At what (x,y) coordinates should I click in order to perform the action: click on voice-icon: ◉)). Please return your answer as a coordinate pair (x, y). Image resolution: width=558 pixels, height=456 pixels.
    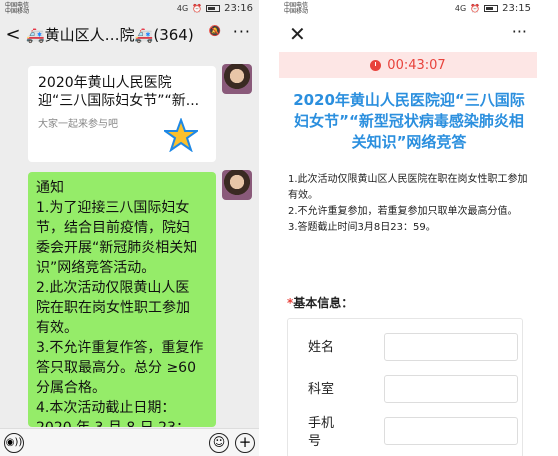
    Looking at the image, I should click on (14, 443).